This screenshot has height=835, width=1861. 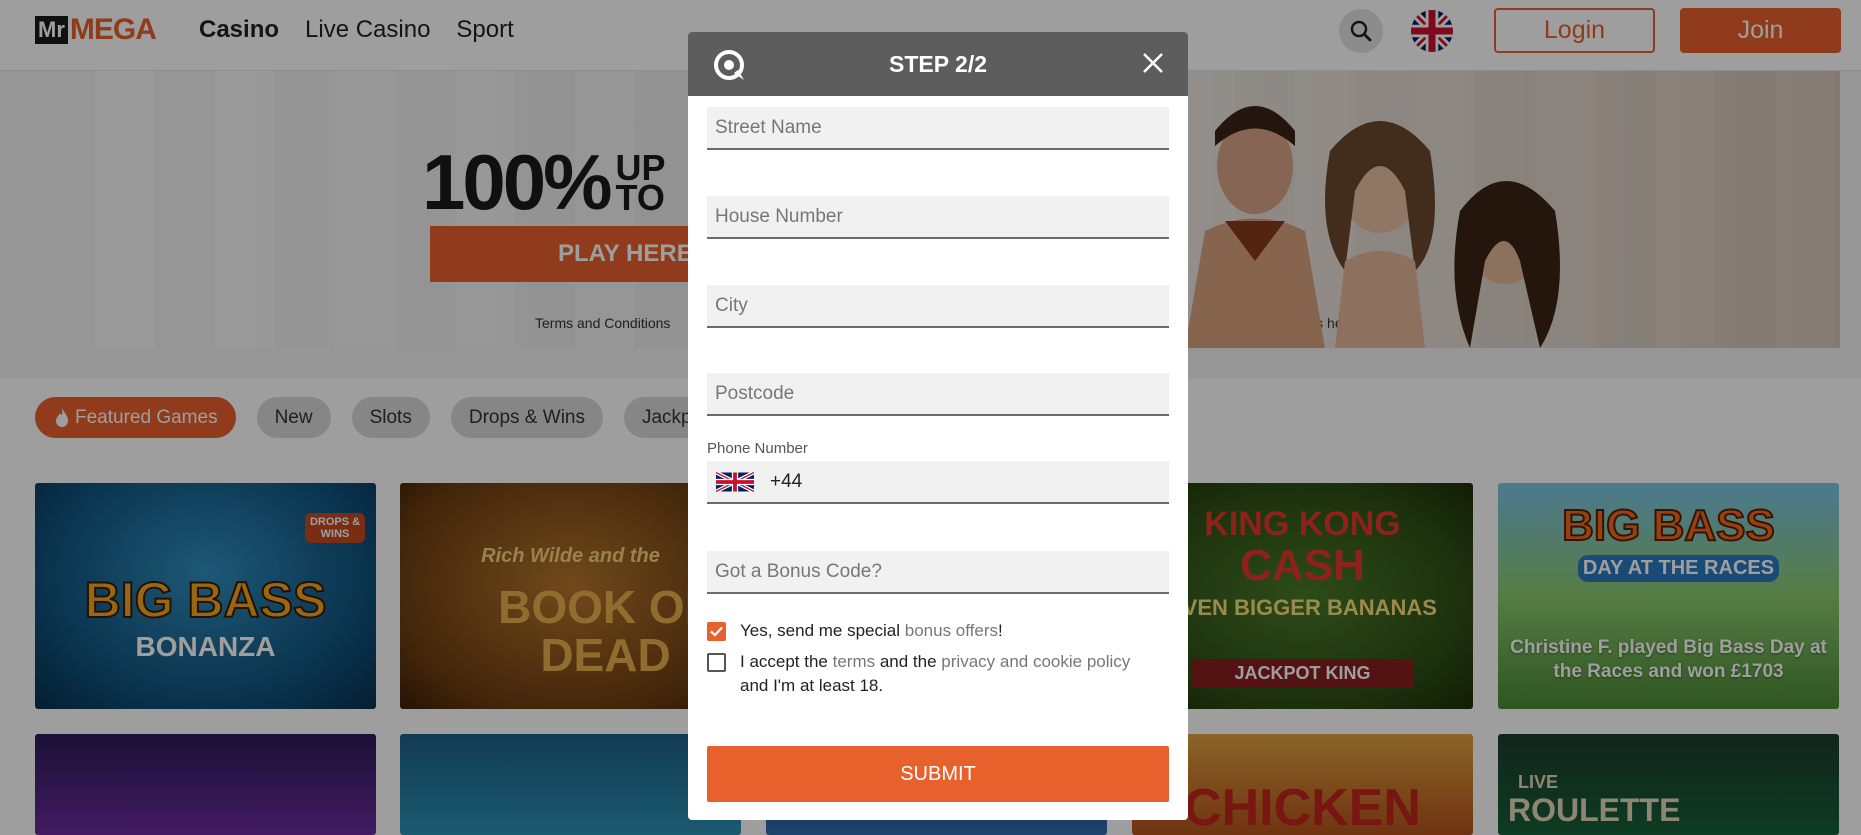 What do you see at coordinates (961, 481) in the screenshot?
I see `phone-number-input` at bounding box center [961, 481].